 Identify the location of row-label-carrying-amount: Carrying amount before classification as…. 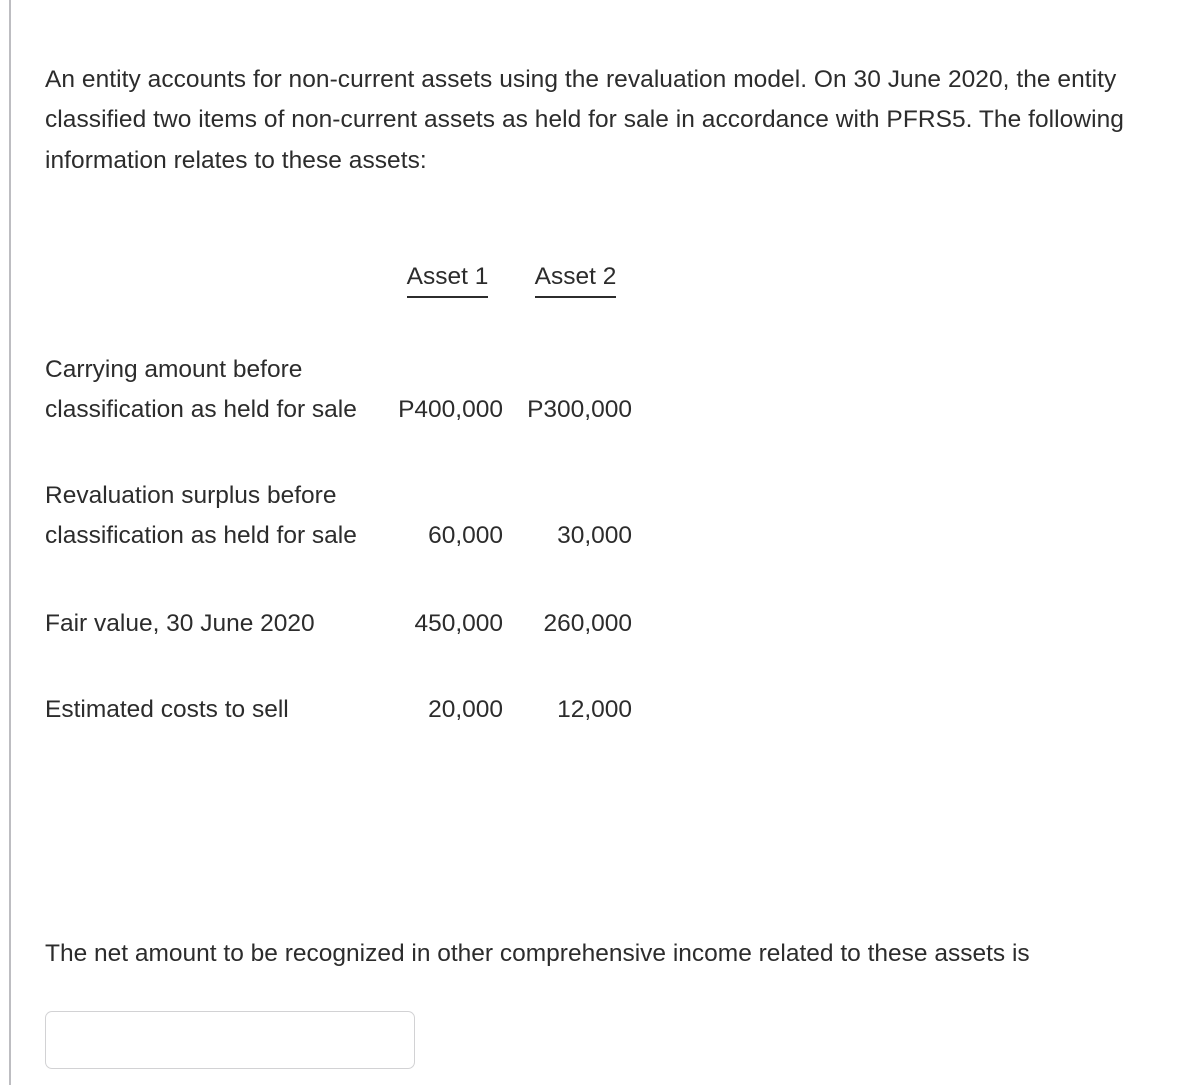
(201, 389).